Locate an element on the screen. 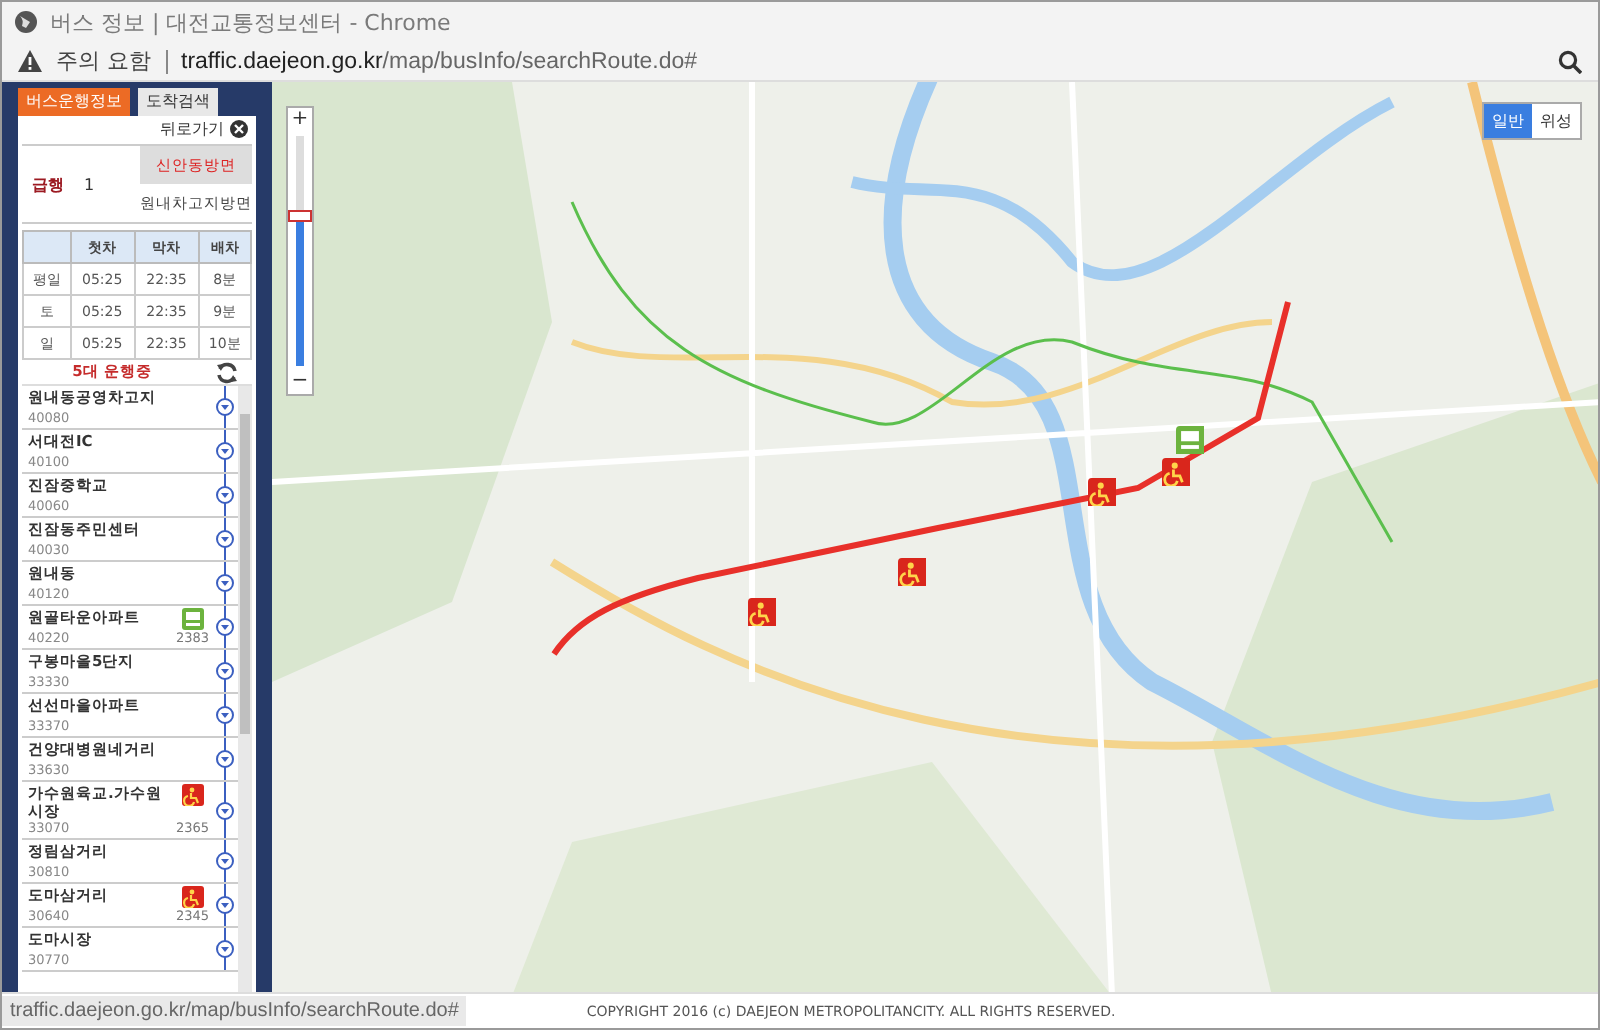 The width and height of the screenshot is (1600, 1030). window-title: 버스 정보 | 대전교통정보센터 - Chrome is located at coordinates (250, 22).